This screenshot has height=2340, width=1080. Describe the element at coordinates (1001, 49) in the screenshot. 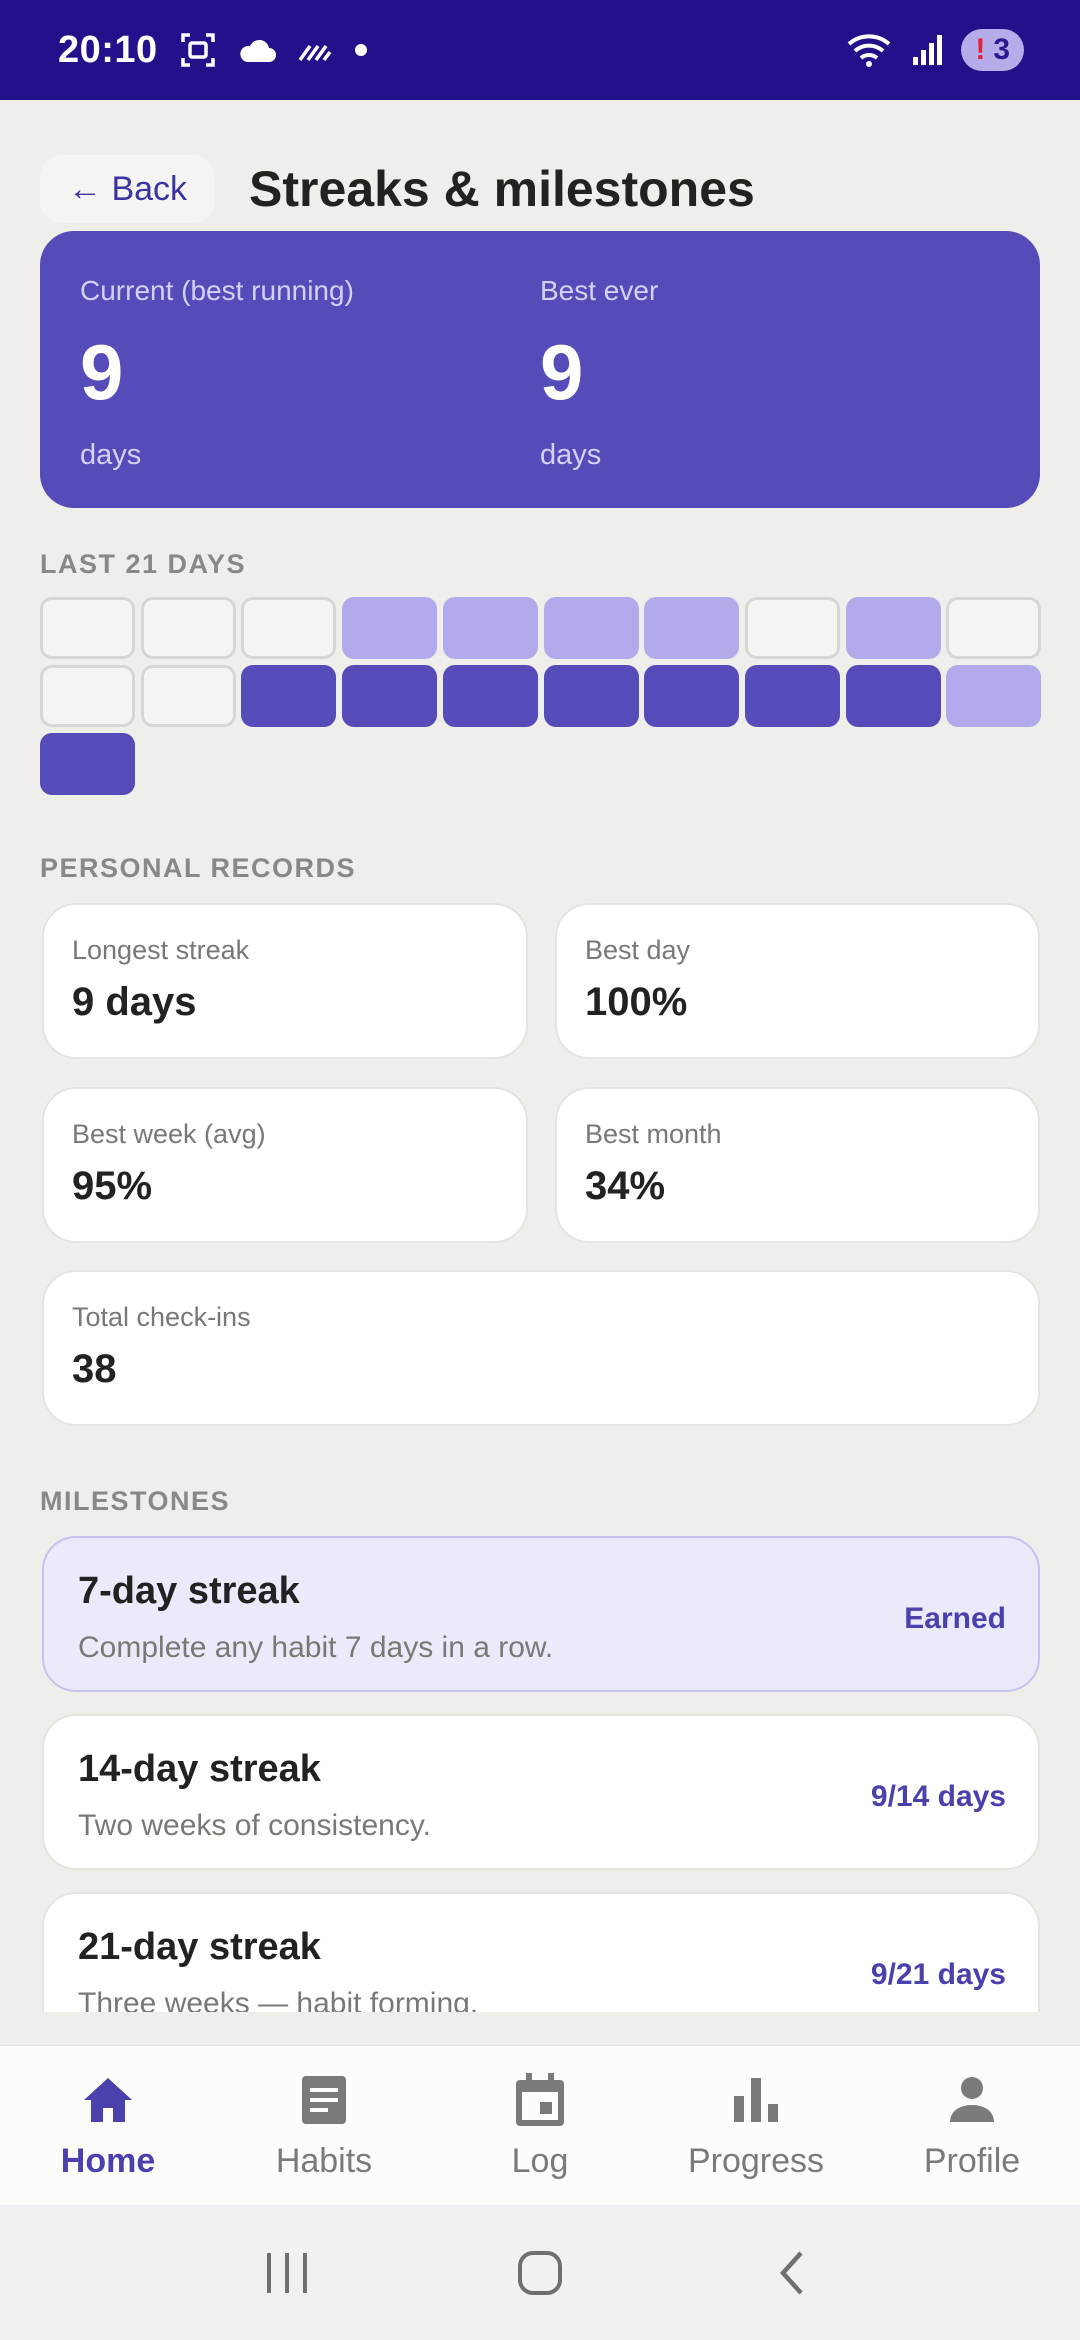

I see `notification-count: 3` at that location.